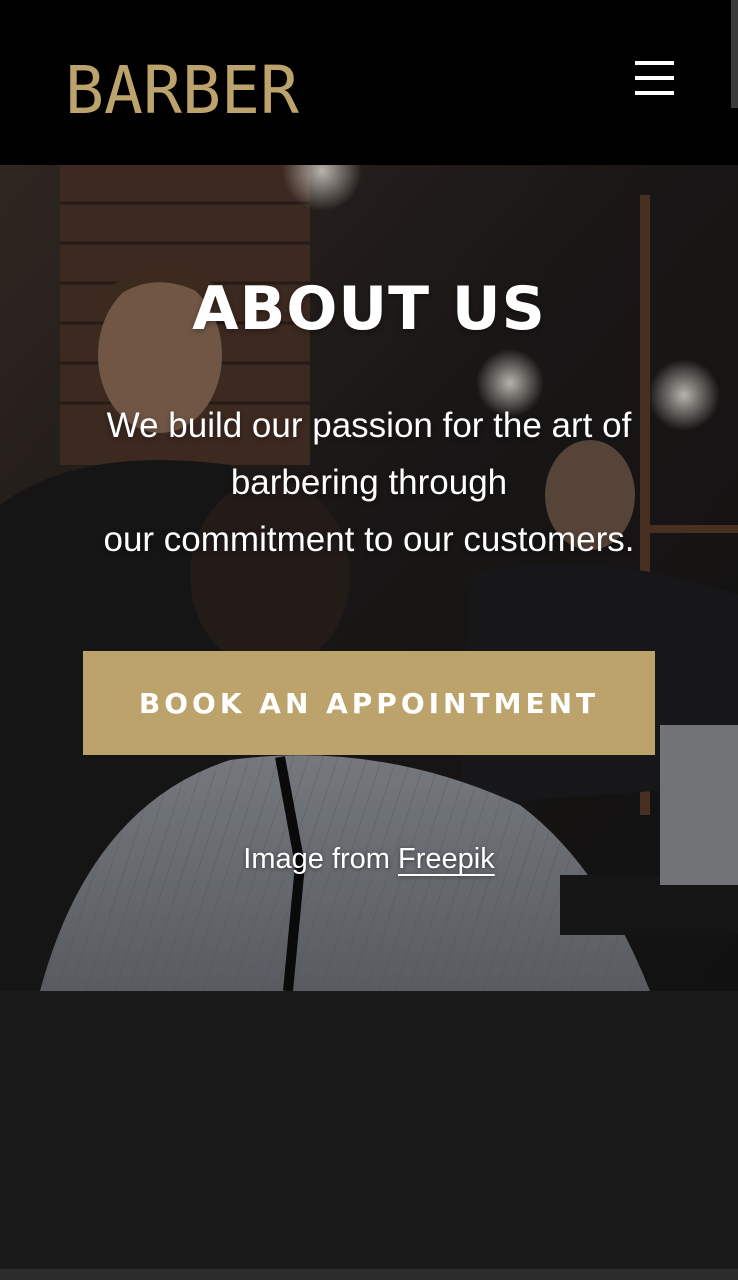 This screenshot has width=738, height=1280. Describe the element at coordinates (182, 85) in the screenshot. I see `logo-text: BARBER` at that location.